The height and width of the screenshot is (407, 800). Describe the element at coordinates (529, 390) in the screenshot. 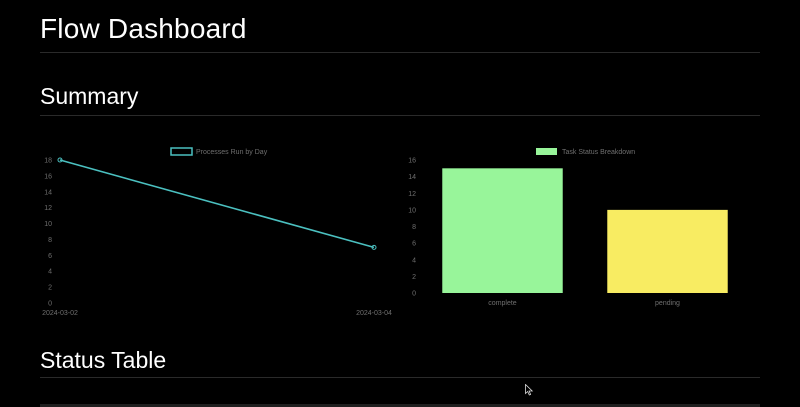

I see `mouse-cursor-icon` at that location.